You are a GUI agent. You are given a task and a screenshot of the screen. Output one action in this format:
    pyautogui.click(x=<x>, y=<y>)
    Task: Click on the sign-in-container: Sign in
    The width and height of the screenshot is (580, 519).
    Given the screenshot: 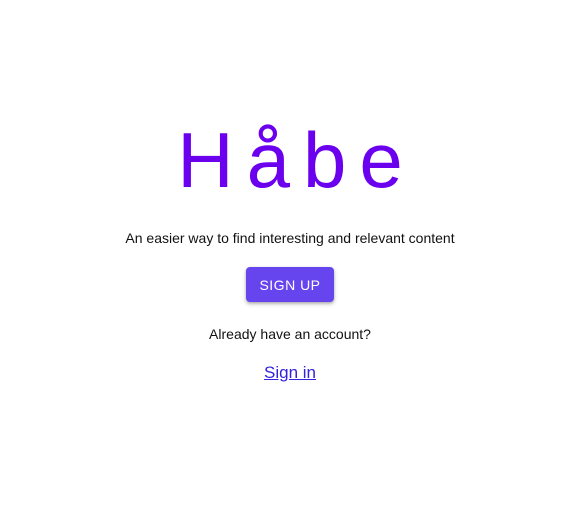 What is the action you would take?
    pyautogui.click(x=290, y=373)
    